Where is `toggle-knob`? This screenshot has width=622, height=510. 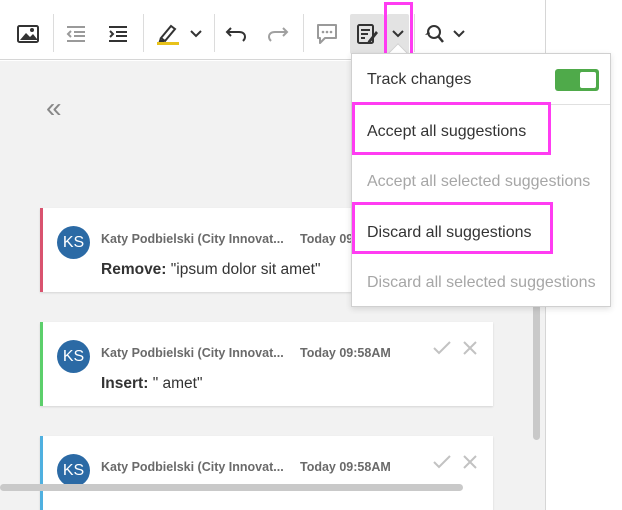
toggle-knob is located at coordinates (588, 80).